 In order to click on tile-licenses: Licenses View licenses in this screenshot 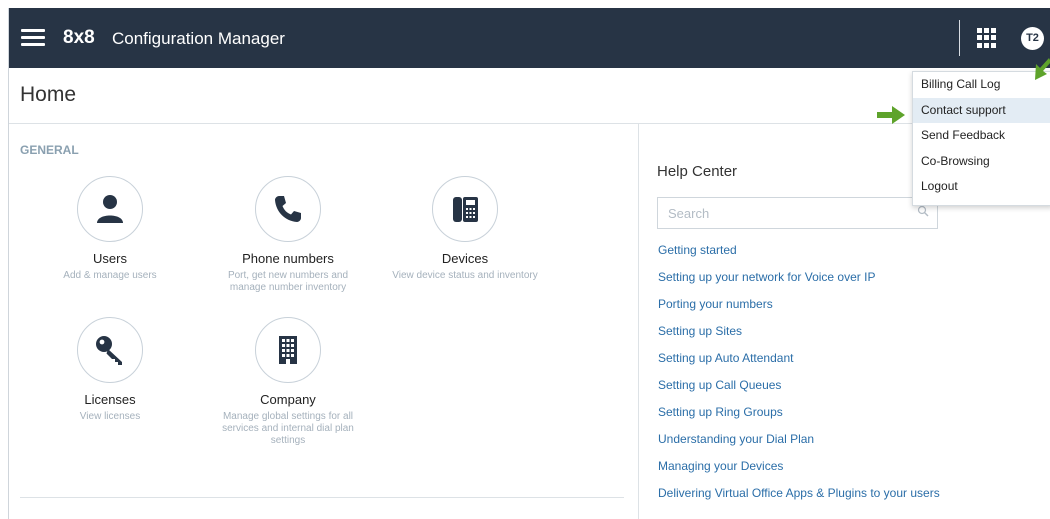, I will do `click(110, 370)`.